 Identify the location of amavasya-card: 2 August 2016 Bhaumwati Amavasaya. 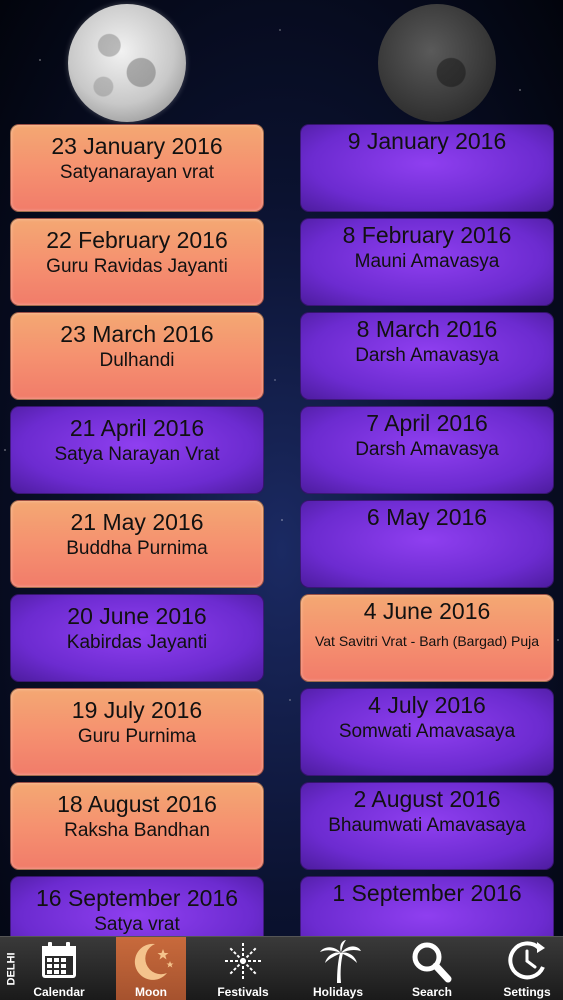
(427, 826).